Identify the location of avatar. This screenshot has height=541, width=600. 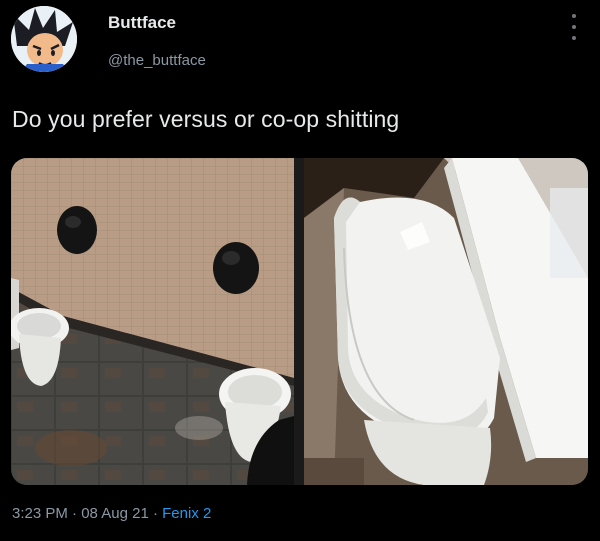
(44, 39).